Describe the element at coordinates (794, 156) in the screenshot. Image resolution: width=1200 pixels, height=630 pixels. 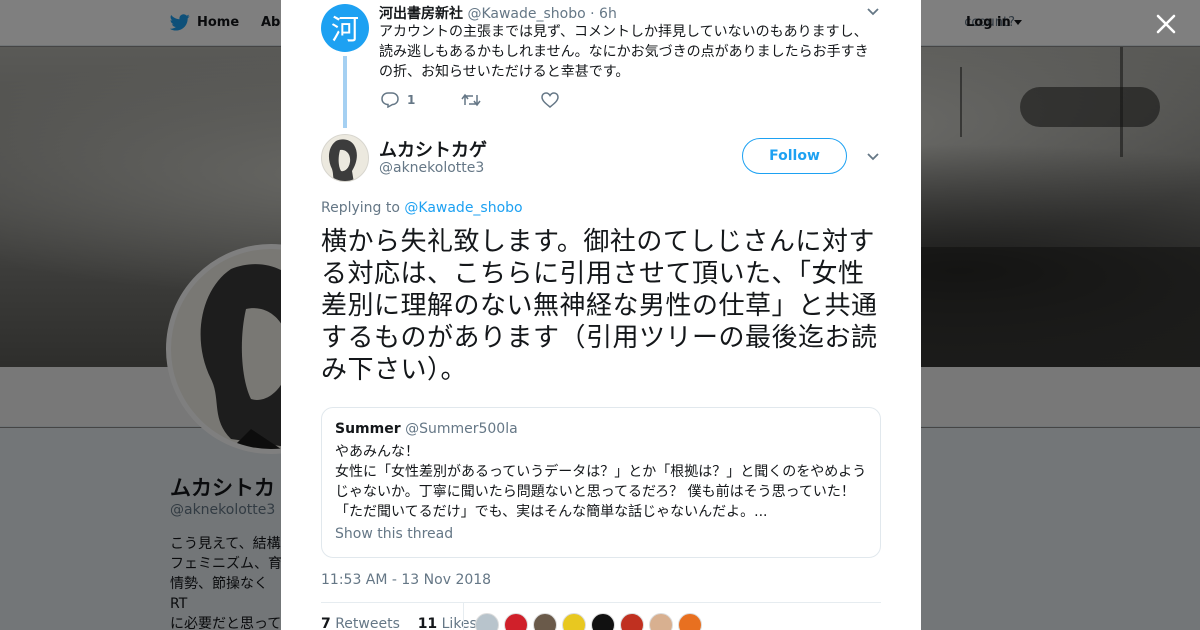
I see `follow-button: Follow` at that location.